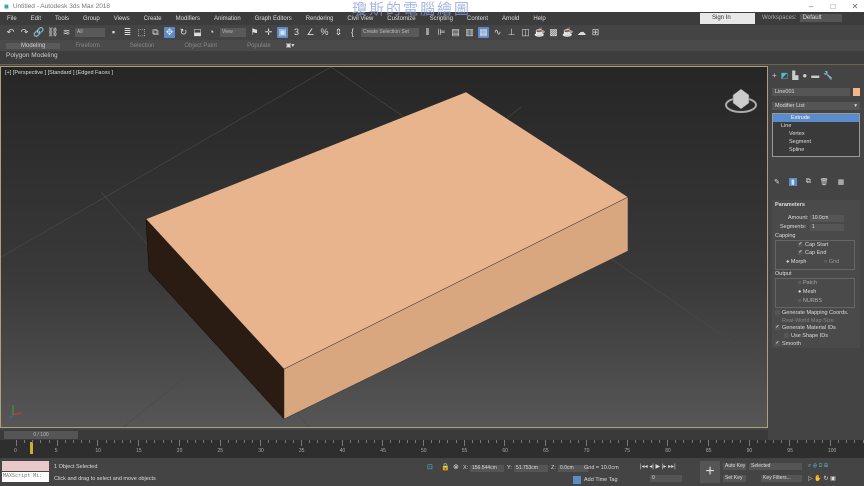  Describe the element at coordinates (539, 32) in the screenshot. I see `render-setup-icon: ☕` at that location.